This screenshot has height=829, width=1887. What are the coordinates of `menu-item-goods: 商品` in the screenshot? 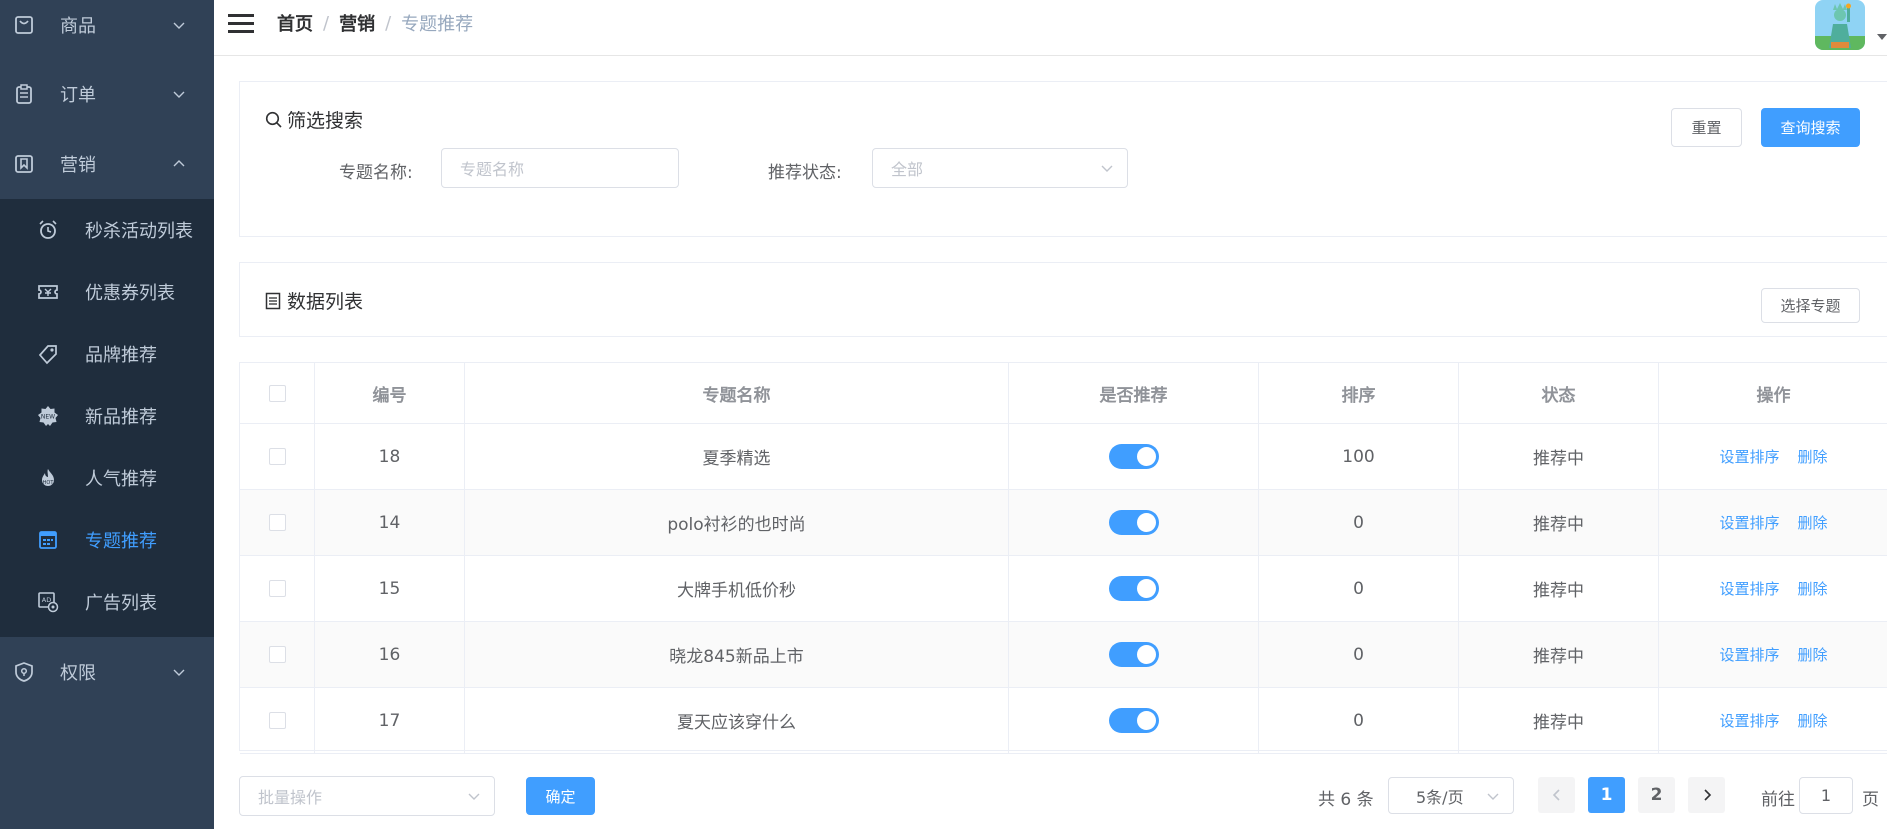 It's located at (107, 30).